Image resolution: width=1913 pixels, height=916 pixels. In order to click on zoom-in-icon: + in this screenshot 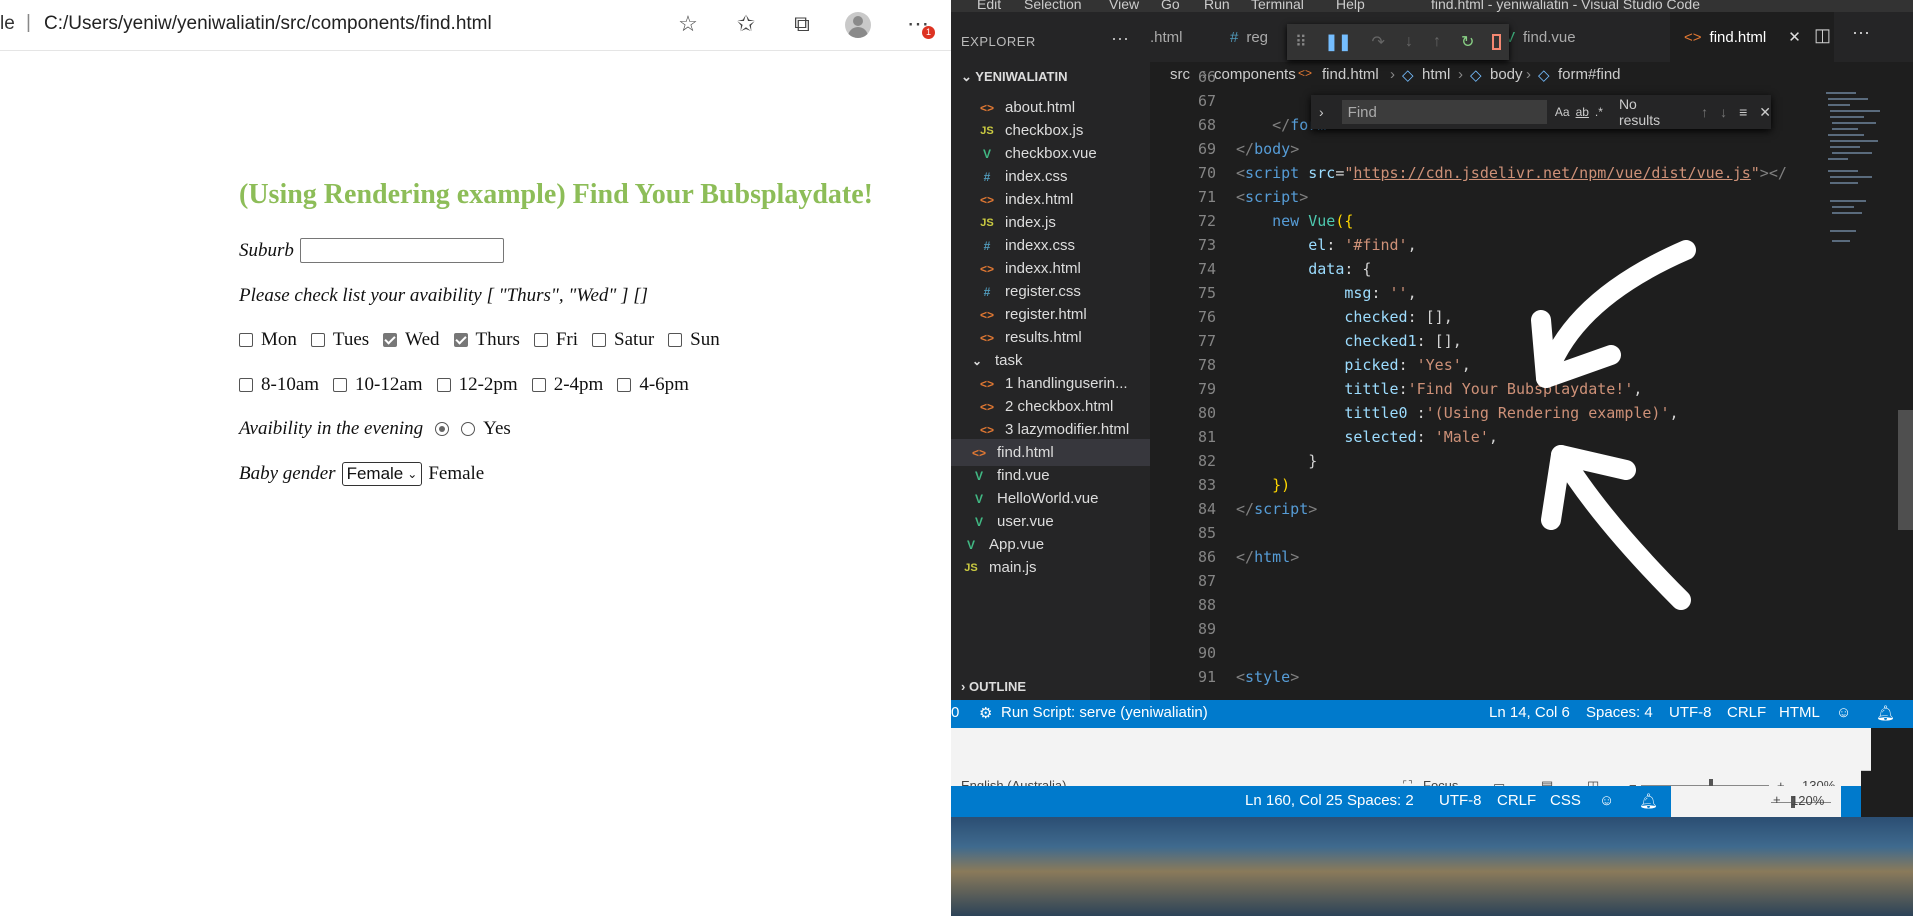, I will do `click(1777, 799)`.